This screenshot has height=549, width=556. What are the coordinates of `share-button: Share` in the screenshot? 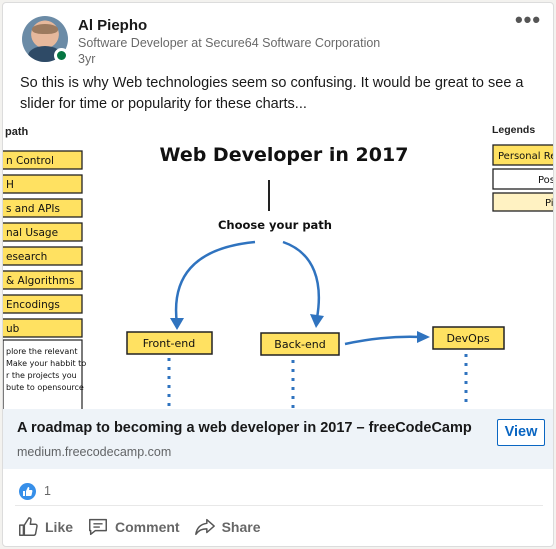 It's located at (227, 527).